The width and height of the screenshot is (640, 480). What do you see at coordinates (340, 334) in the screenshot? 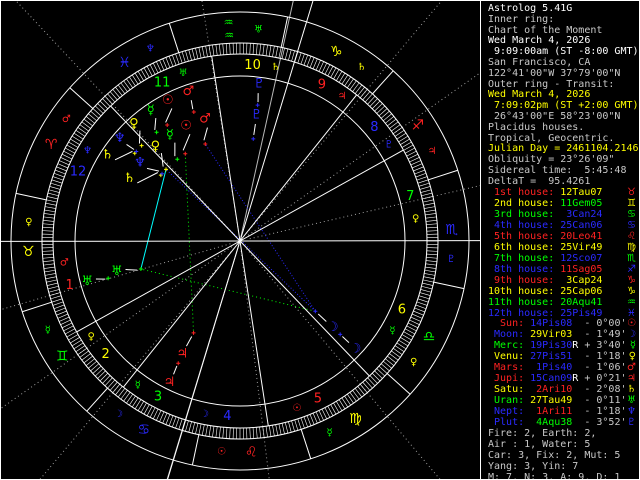
I see `position-dot-moon` at bounding box center [340, 334].